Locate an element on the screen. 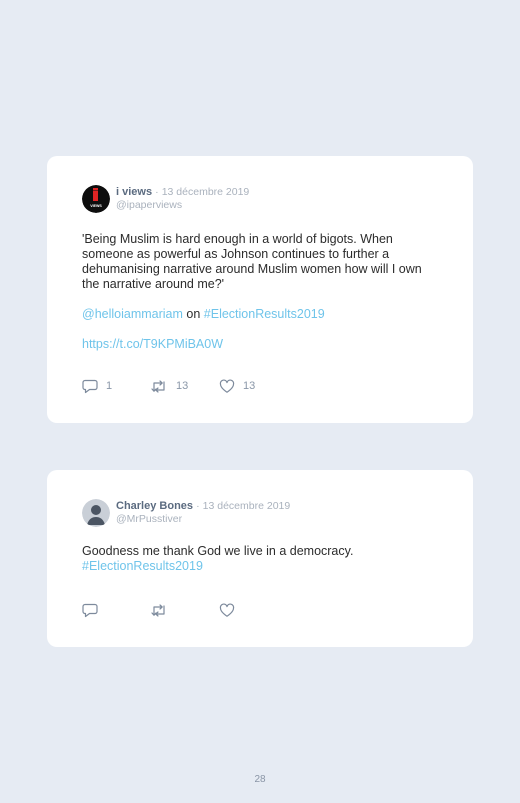 The image size is (520, 803). avatar: VIEWS is located at coordinates (96, 199).